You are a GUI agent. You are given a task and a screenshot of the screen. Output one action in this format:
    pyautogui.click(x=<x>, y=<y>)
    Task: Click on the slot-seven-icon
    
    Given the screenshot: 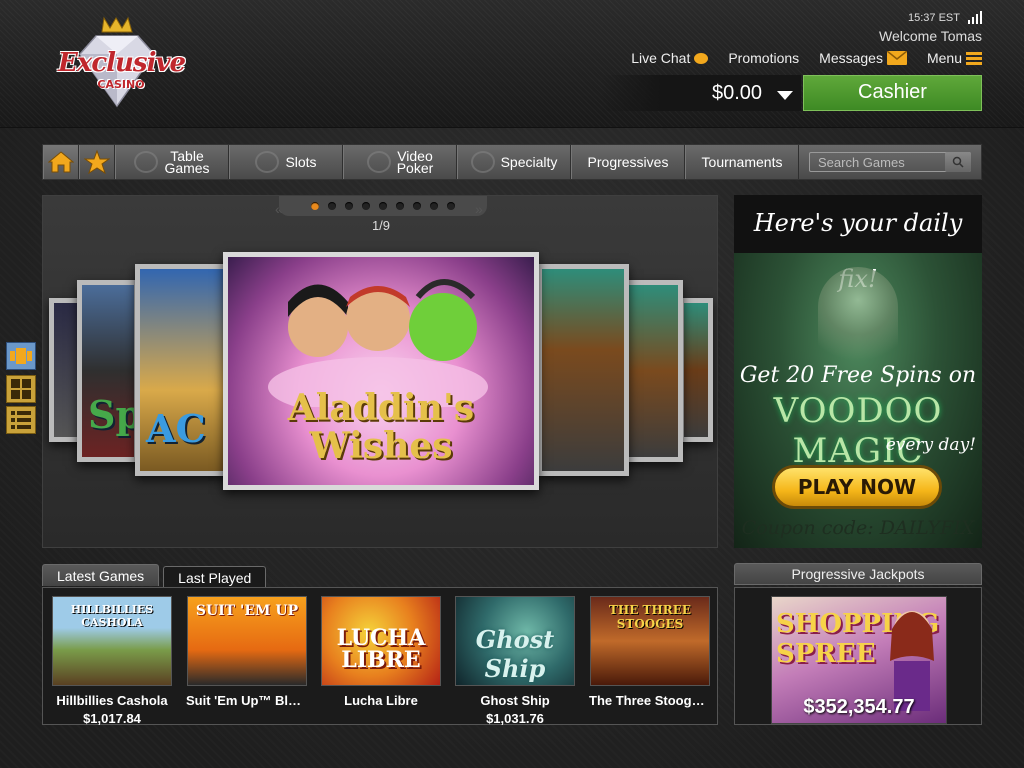 What is the action you would take?
    pyautogui.click(x=267, y=162)
    